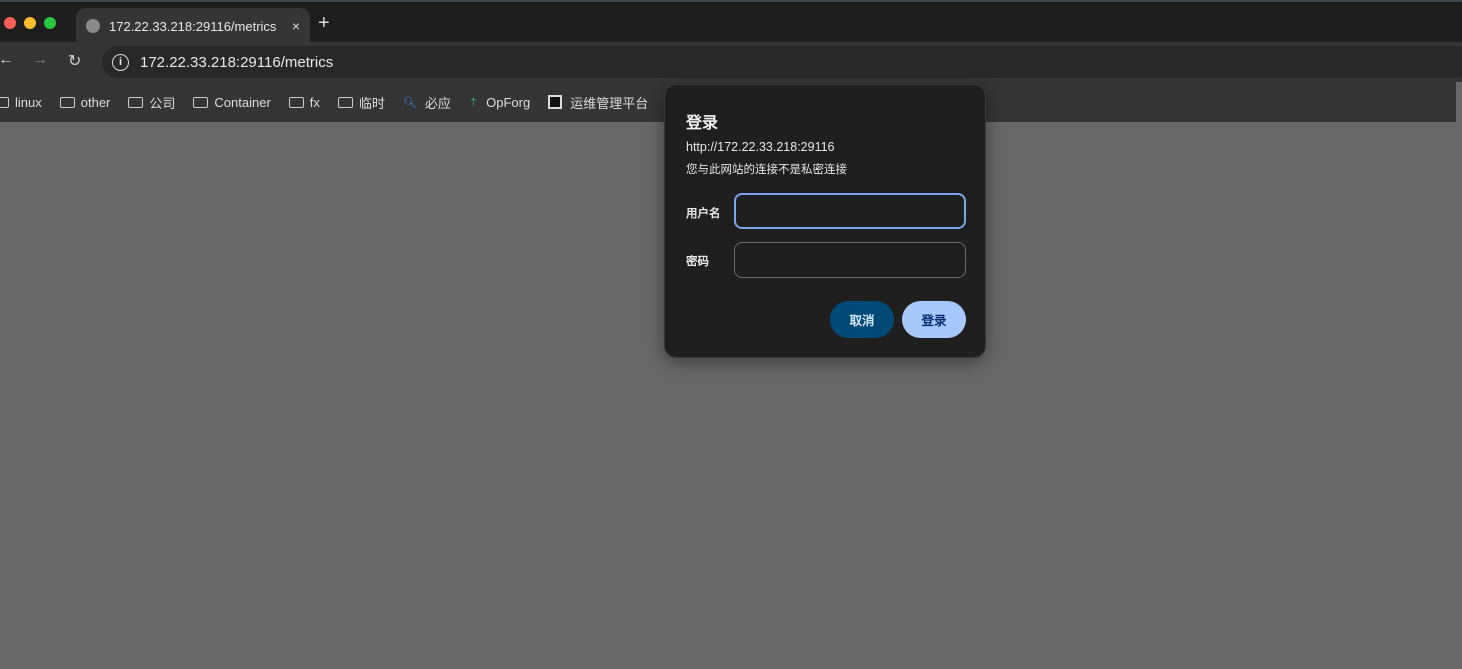  I want to click on new-tab-button: +, so click(324, 23).